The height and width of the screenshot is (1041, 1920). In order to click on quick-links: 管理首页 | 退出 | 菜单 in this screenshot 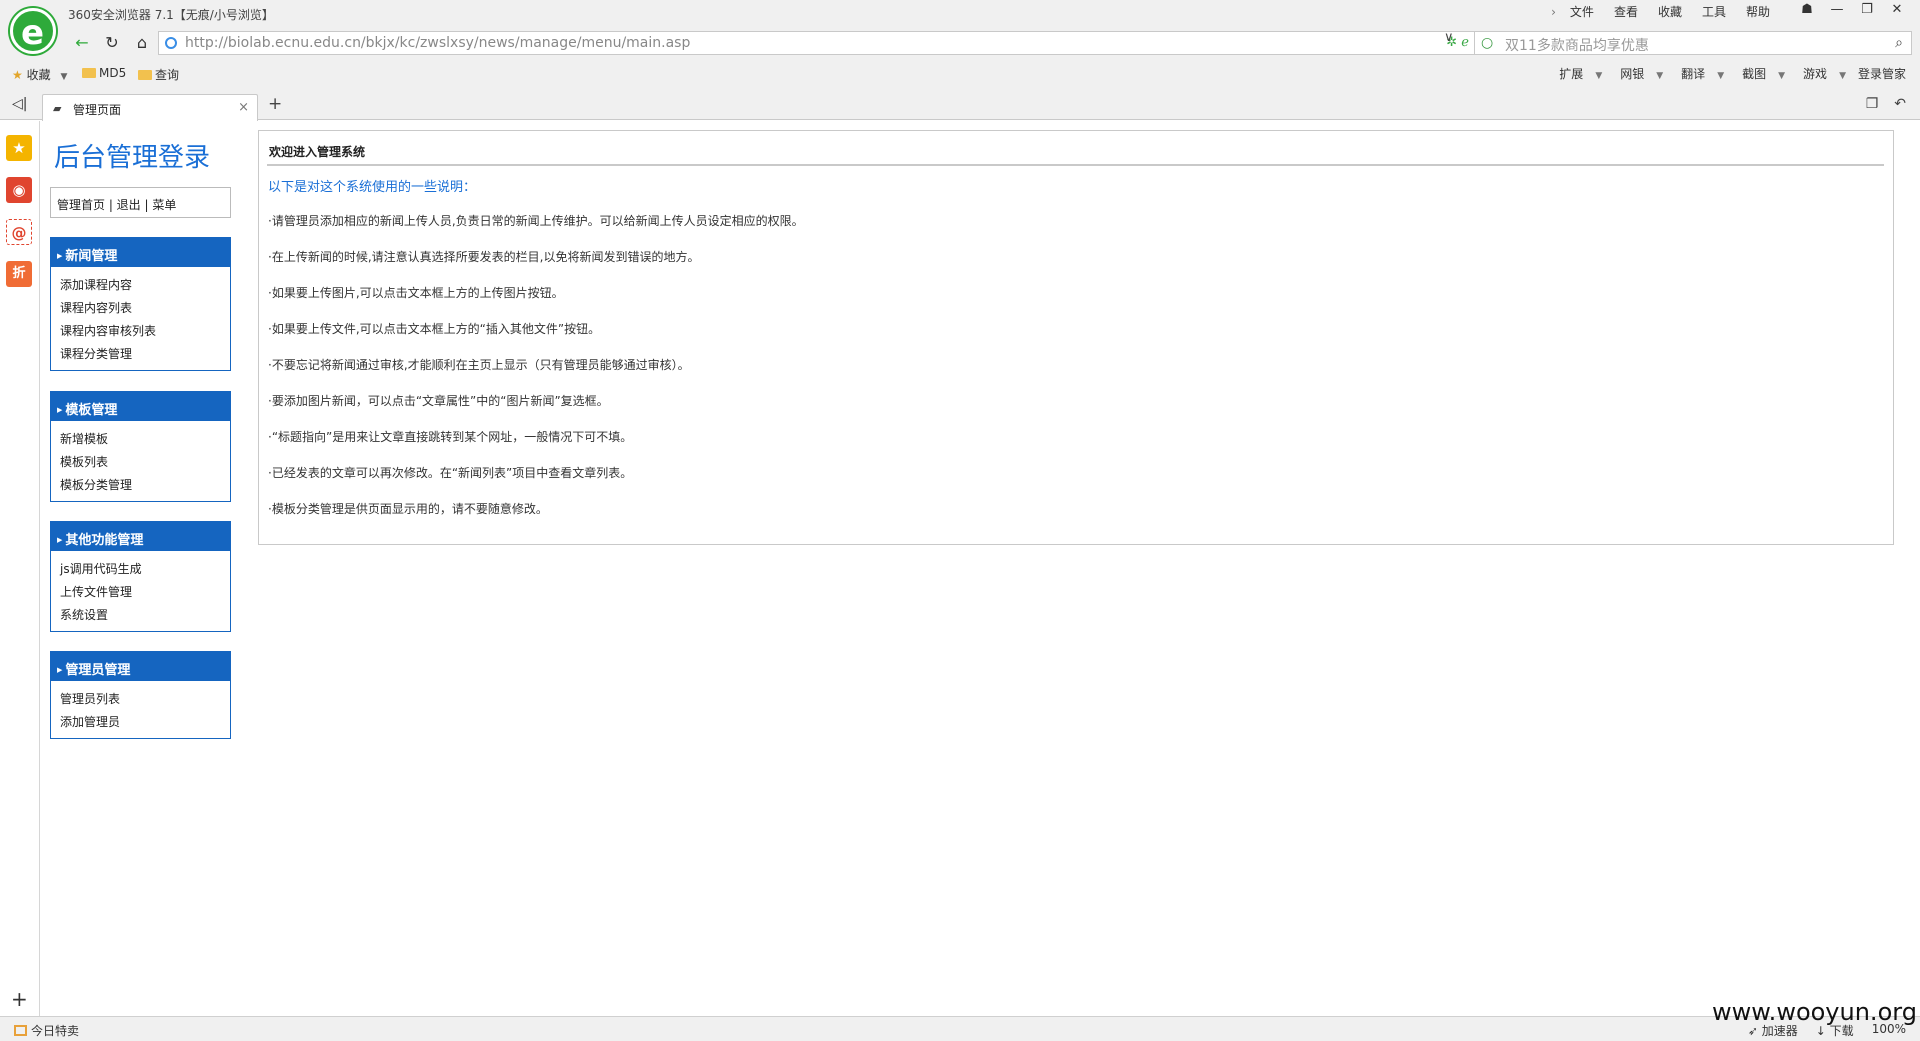, I will do `click(140, 202)`.